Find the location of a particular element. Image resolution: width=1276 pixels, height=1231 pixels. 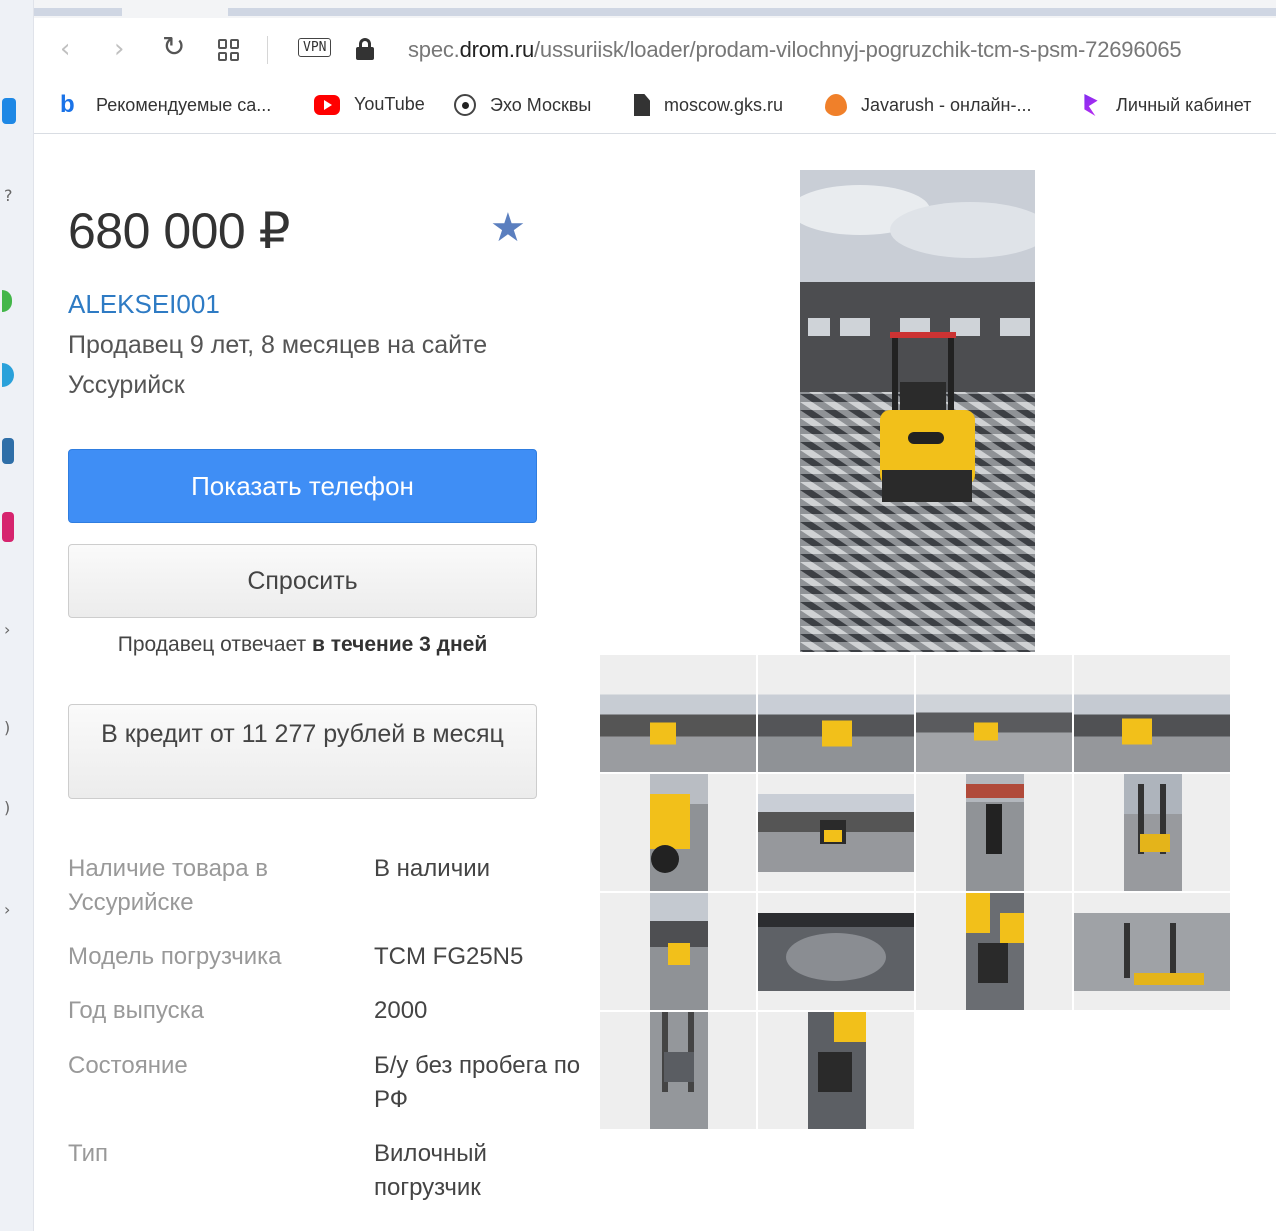

bookmark-cabinet: Личный кабинет is located at coordinates (1165, 105).